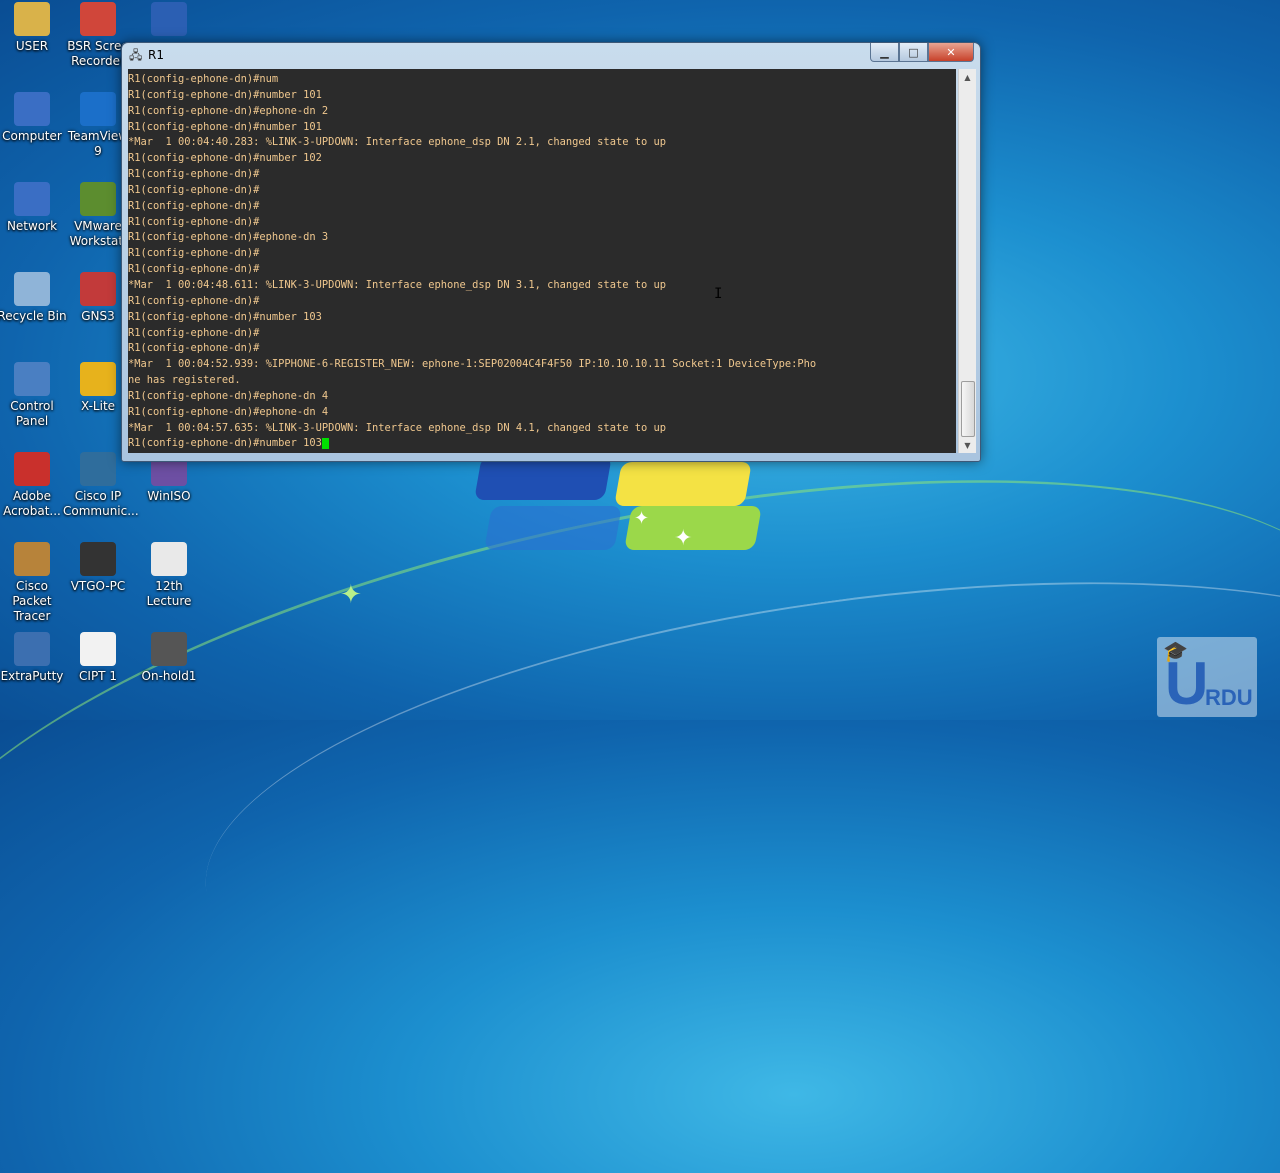 The image size is (1280, 1173). Describe the element at coordinates (98, 676) in the screenshot. I see `desktop-icon-label: CIPT 1` at that location.